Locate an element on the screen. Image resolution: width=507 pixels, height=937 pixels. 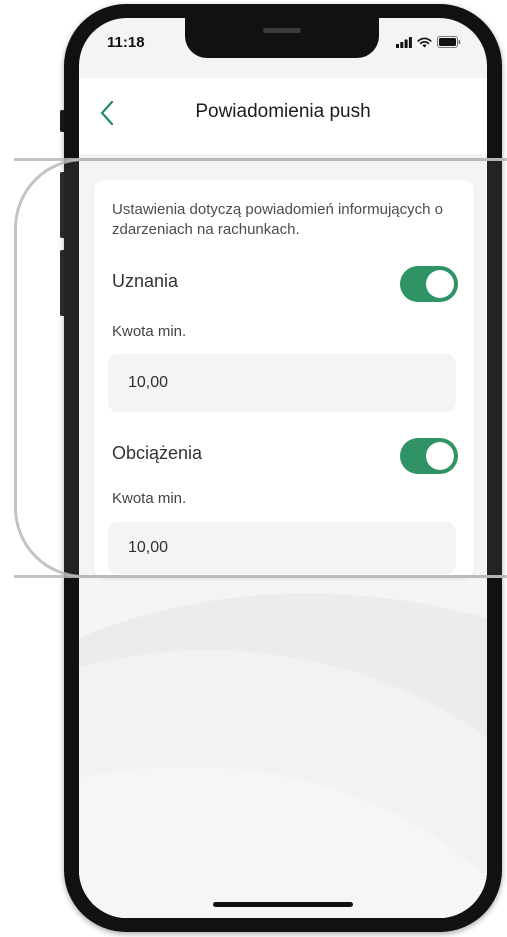
speaker-grille is located at coordinates (282, 30).